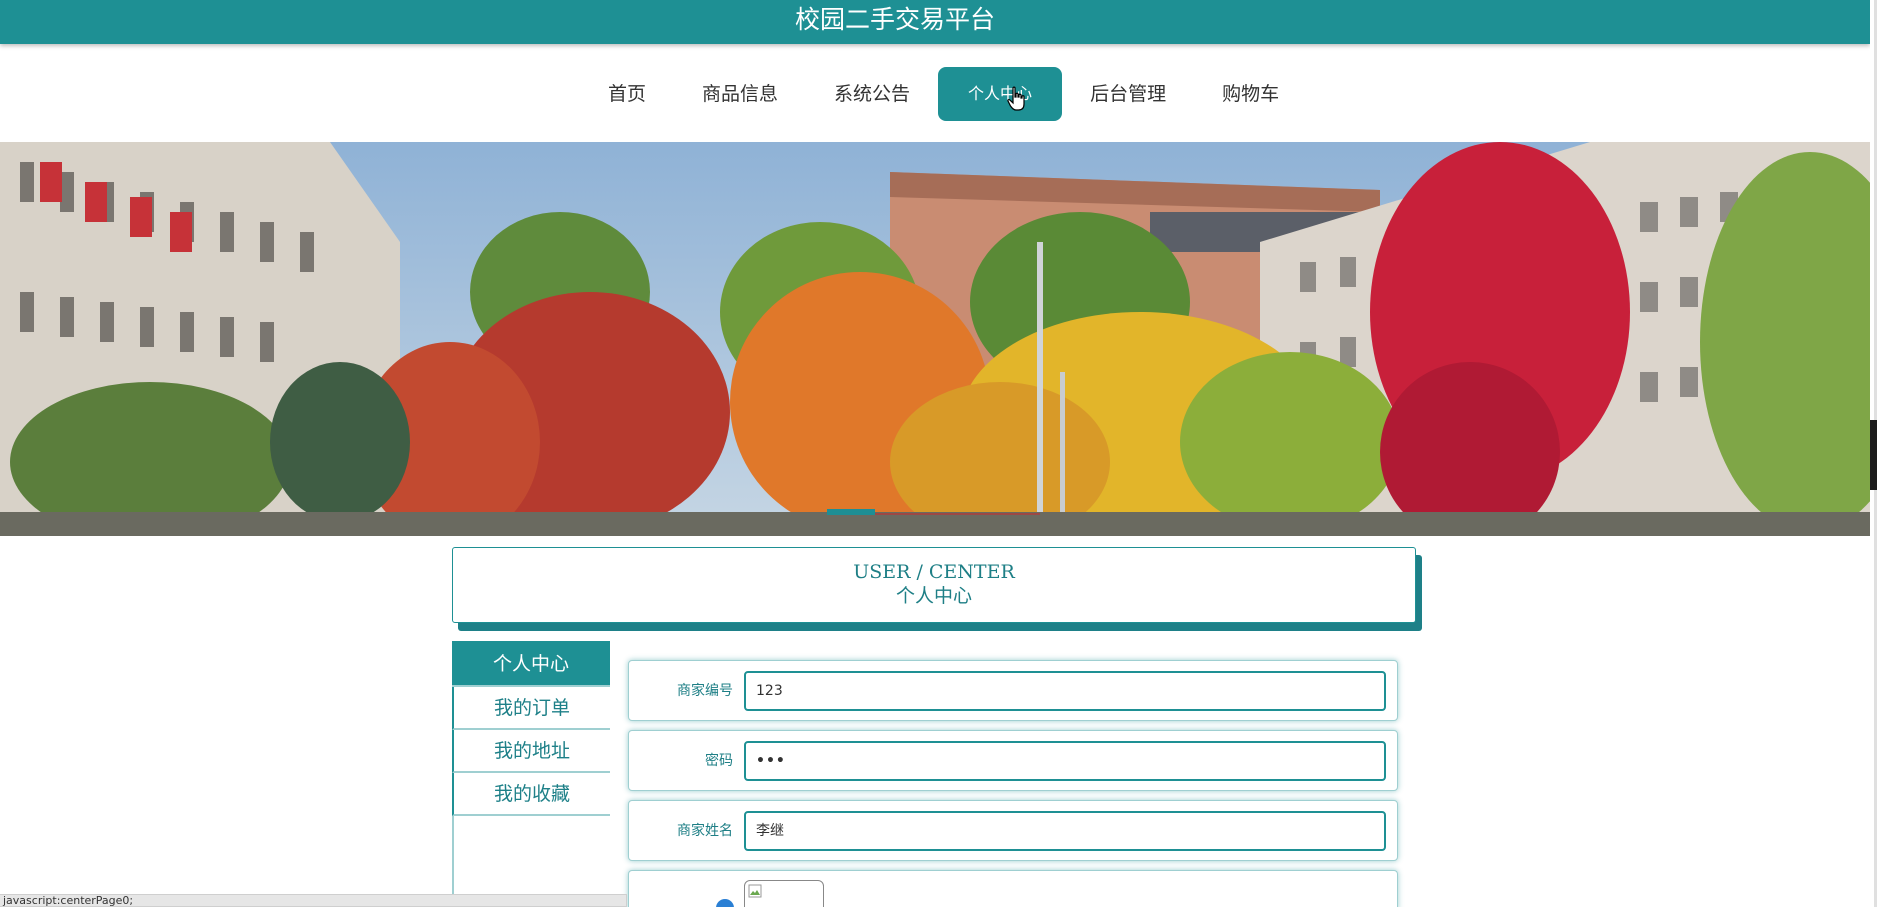  Describe the element at coordinates (1000, 94) in the screenshot. I see `nav-item-user-center: 个人中心` at that location.